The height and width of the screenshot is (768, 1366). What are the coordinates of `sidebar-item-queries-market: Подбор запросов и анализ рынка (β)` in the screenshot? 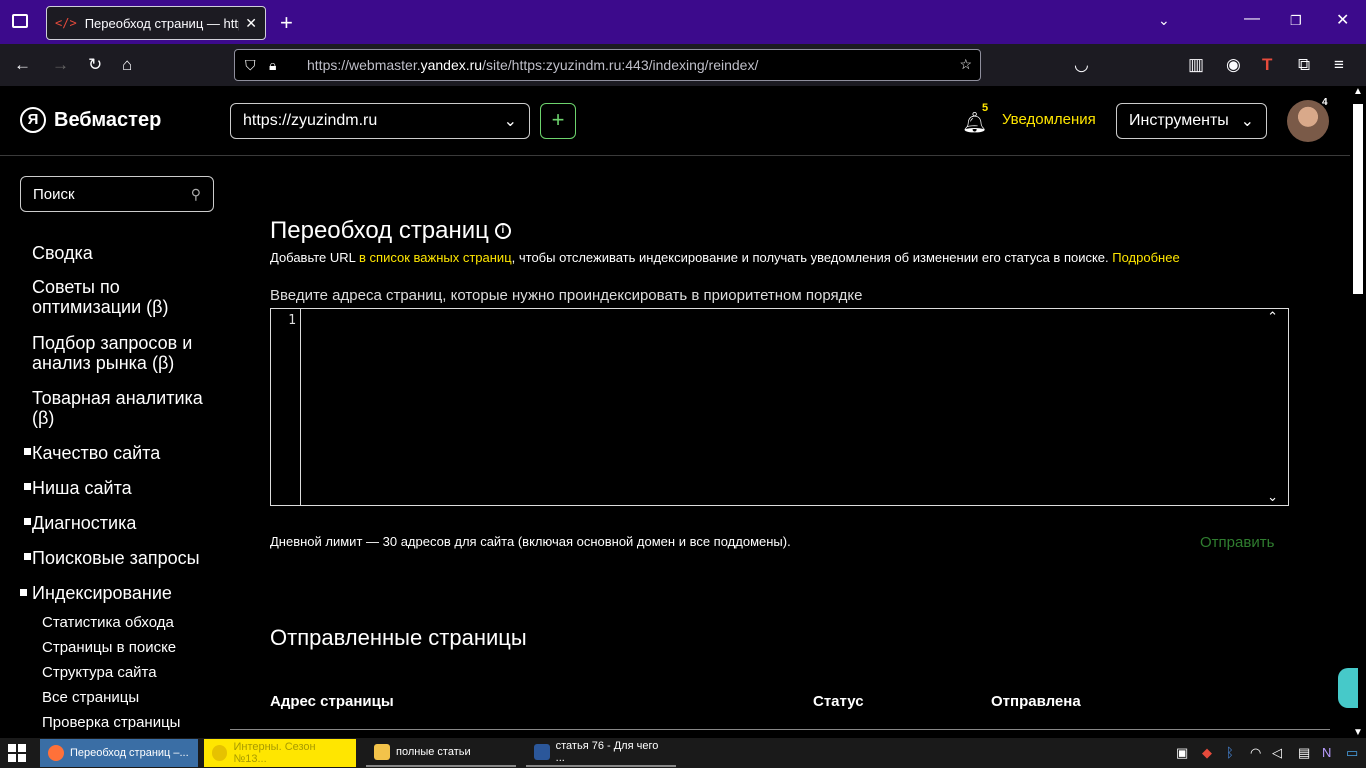 It's located at (127, 353).